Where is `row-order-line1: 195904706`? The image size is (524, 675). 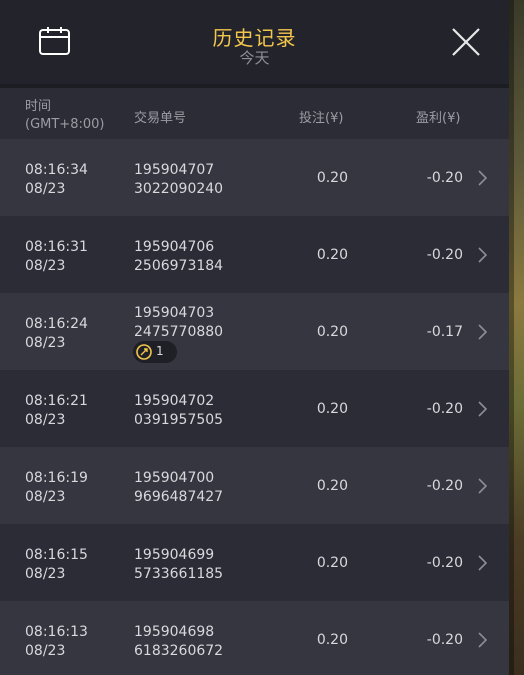 row-order-line1: 195904706 is located at coordinates (174, 247).